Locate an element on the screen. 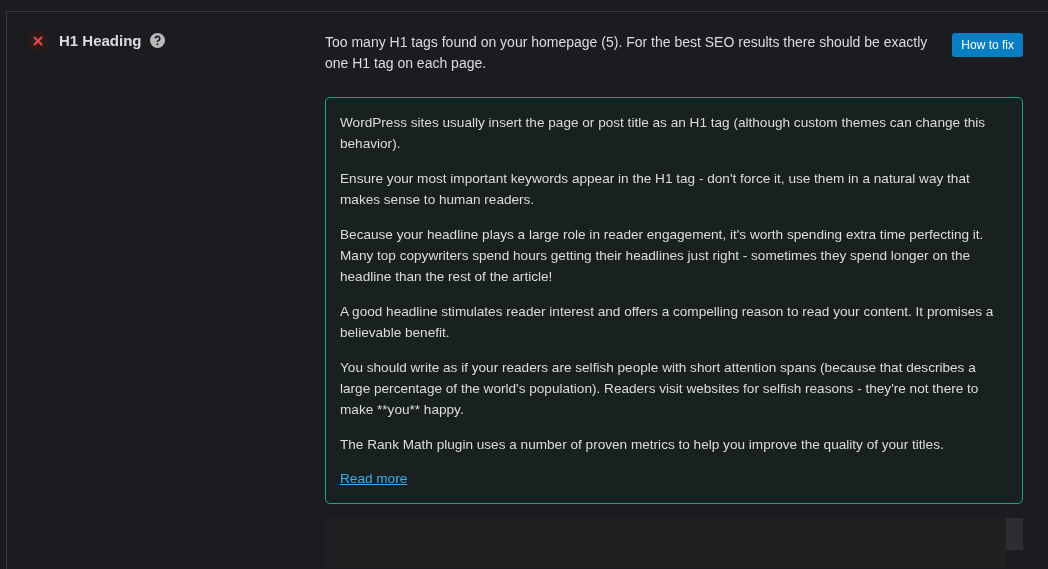 This screenshot has width=1048, height=569. help-paragraph: Because your headline plays a large role in reader engagement, it's worth spending extra time perfecting it. Many top copywriters spend hours getting their headlines just right - sometimes they spend longer on the headline than the rest of the article! is located at coordinates (662, 256).